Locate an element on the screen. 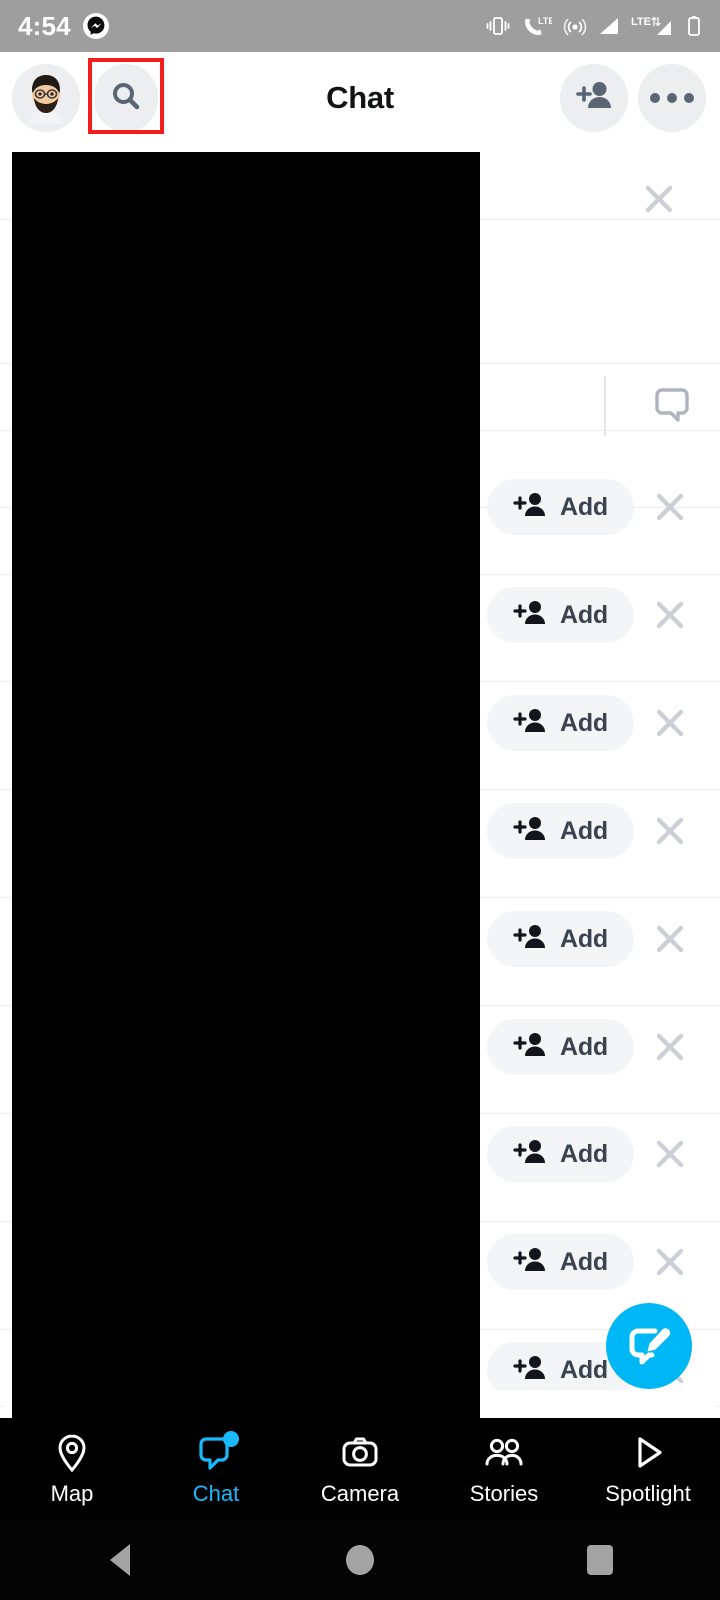 This screenshot has height=1600, width=720. recents-icon is located at coordinates (600, 1560).